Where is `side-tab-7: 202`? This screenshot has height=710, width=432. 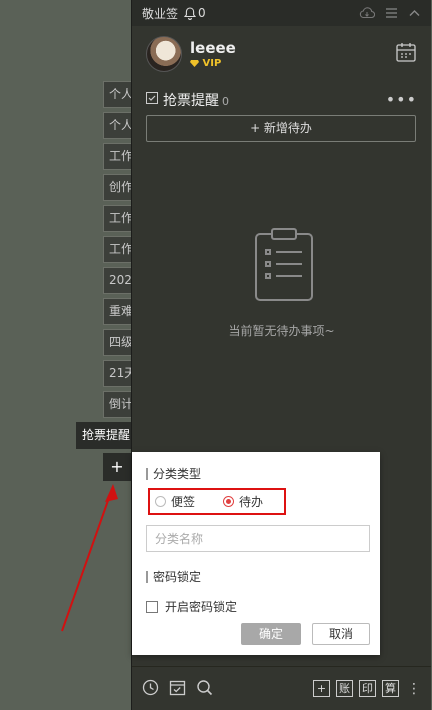
side-tab-7: 202 is located at coordinates (117, 280).